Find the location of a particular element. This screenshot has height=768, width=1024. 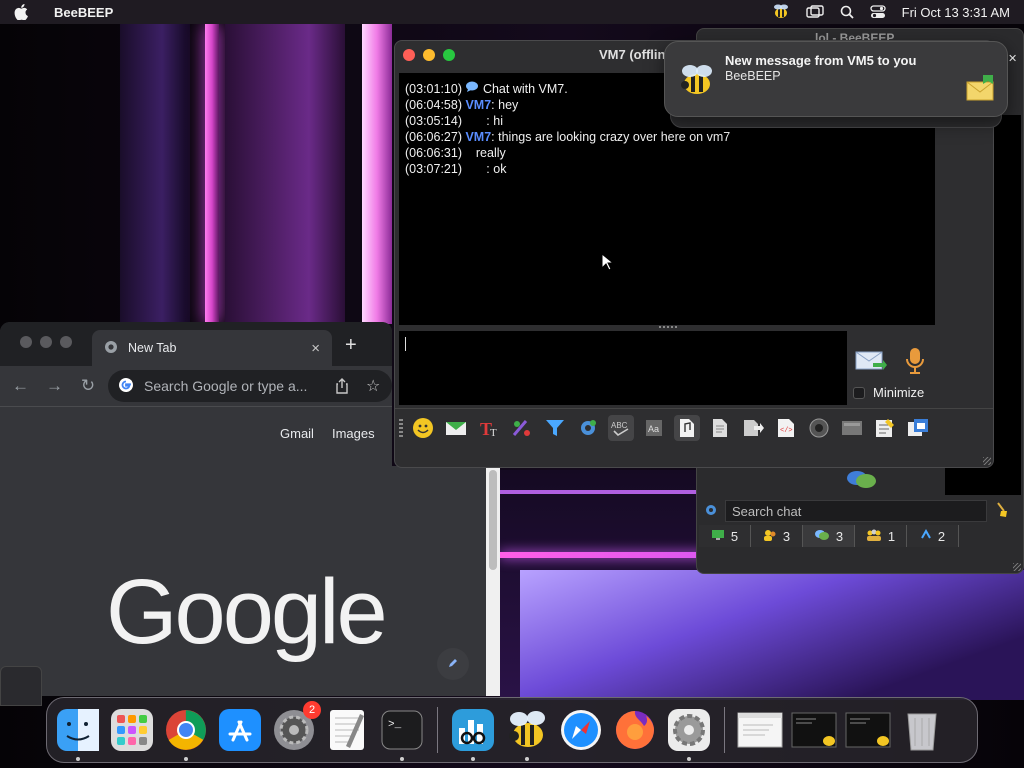

users-icon is located at coordinates (770, 536).